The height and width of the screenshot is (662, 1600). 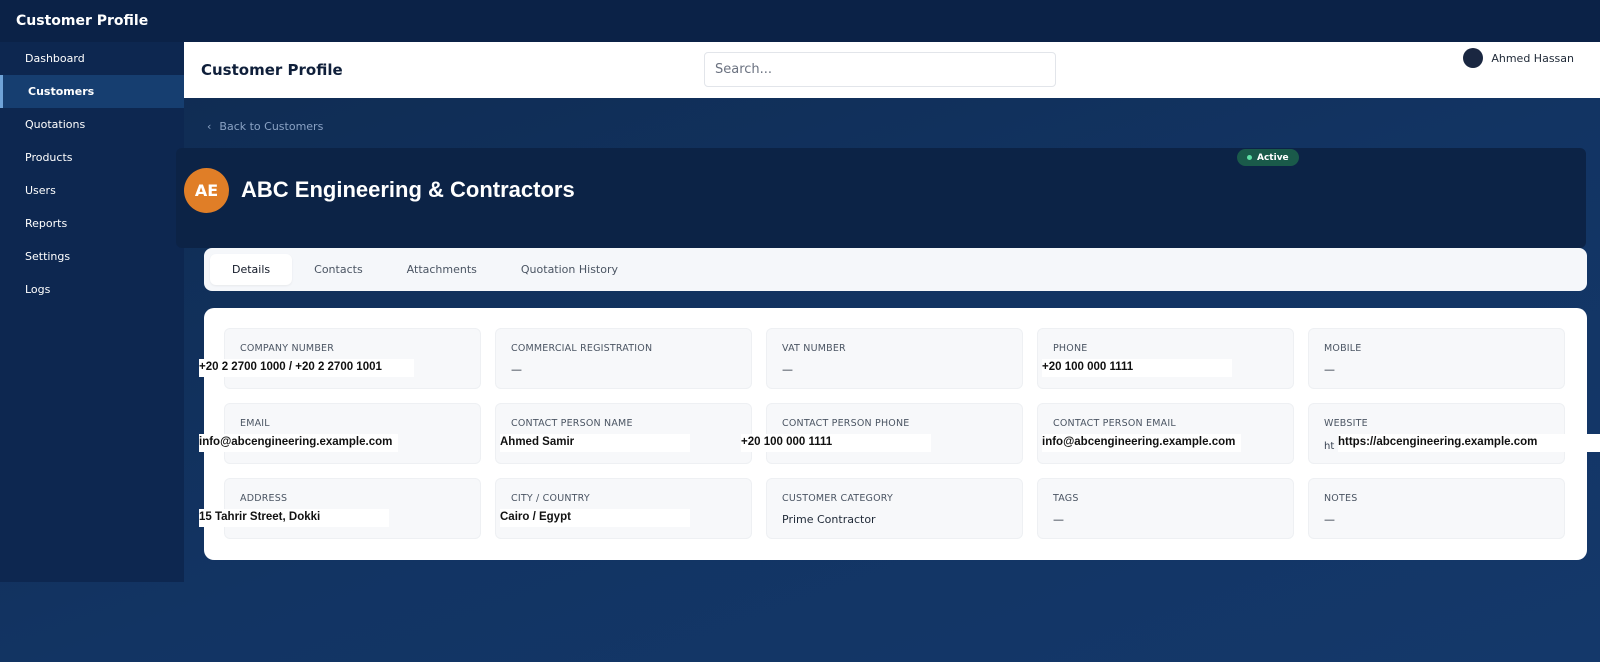 I want to click on field-address: ADDRESS 15 Tahrir Street, Dokki, so click(x=340, y=508).